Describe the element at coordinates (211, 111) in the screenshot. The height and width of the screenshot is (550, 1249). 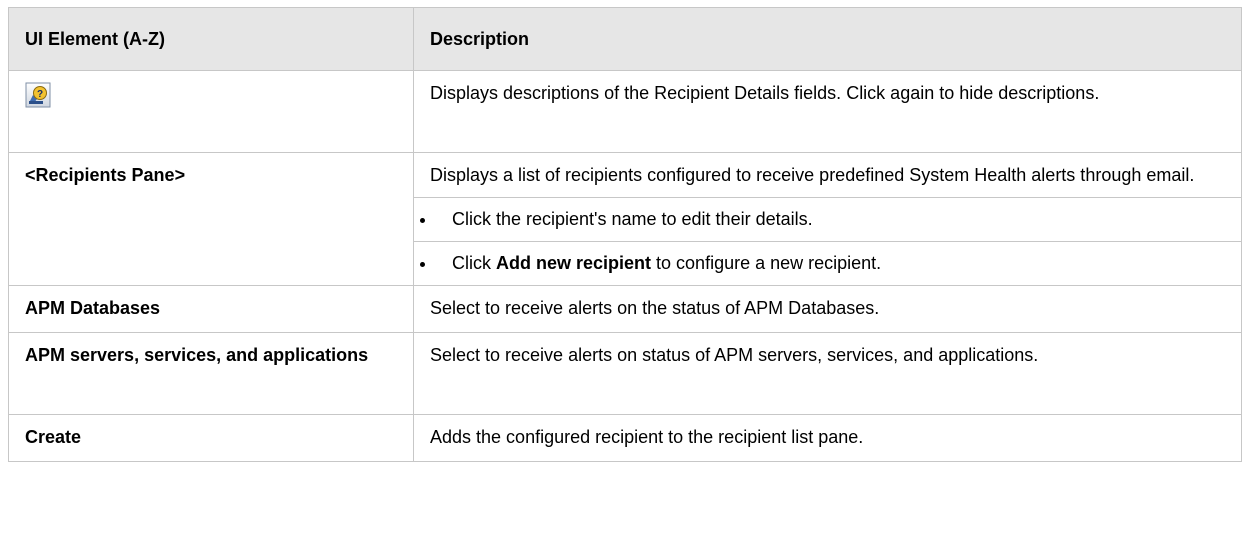
I see `element-cell: ?` at that location.